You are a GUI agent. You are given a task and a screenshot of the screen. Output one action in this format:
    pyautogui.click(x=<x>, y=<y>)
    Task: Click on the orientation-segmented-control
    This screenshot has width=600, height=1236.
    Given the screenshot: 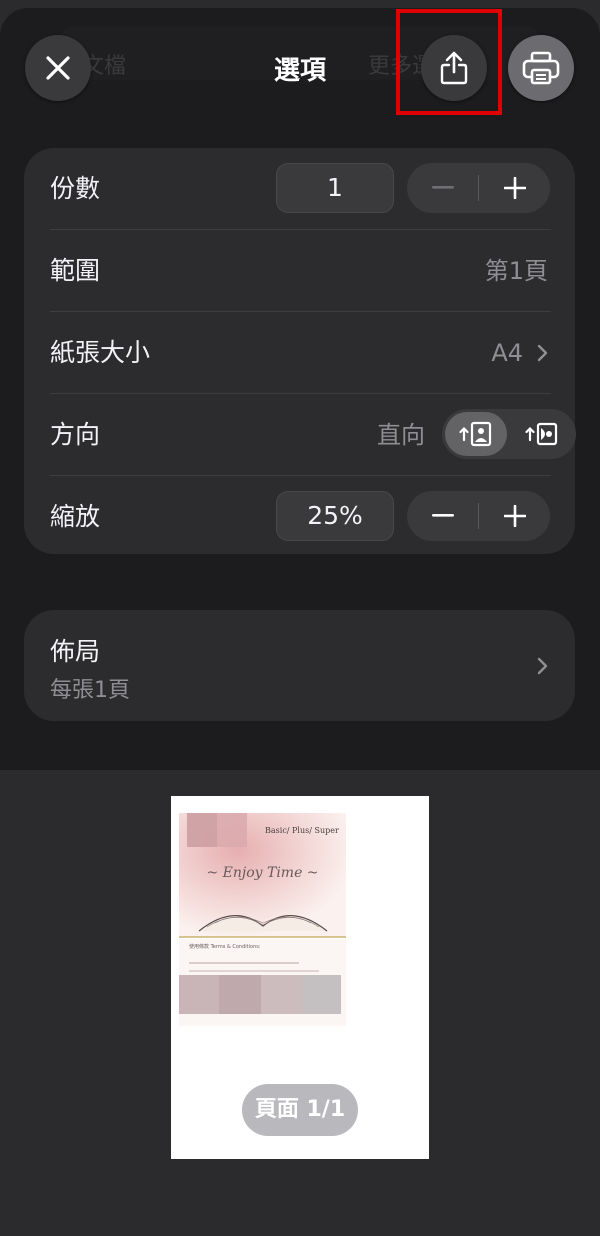 What is the action you would take?
    pyautogui.click(x=509, y=434)
    